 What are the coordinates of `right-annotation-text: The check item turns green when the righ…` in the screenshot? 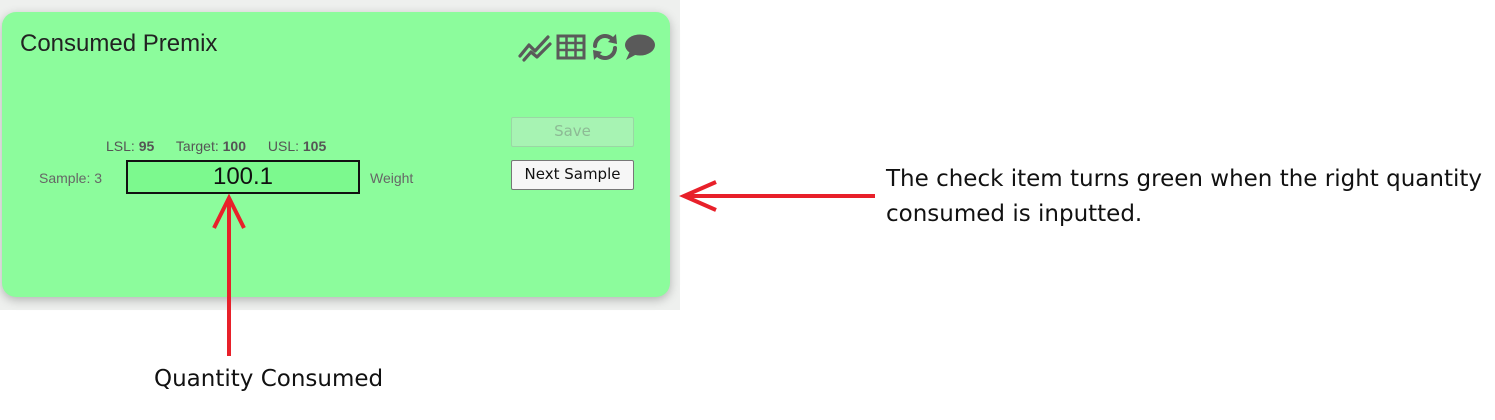 It's located at (1184, 196).